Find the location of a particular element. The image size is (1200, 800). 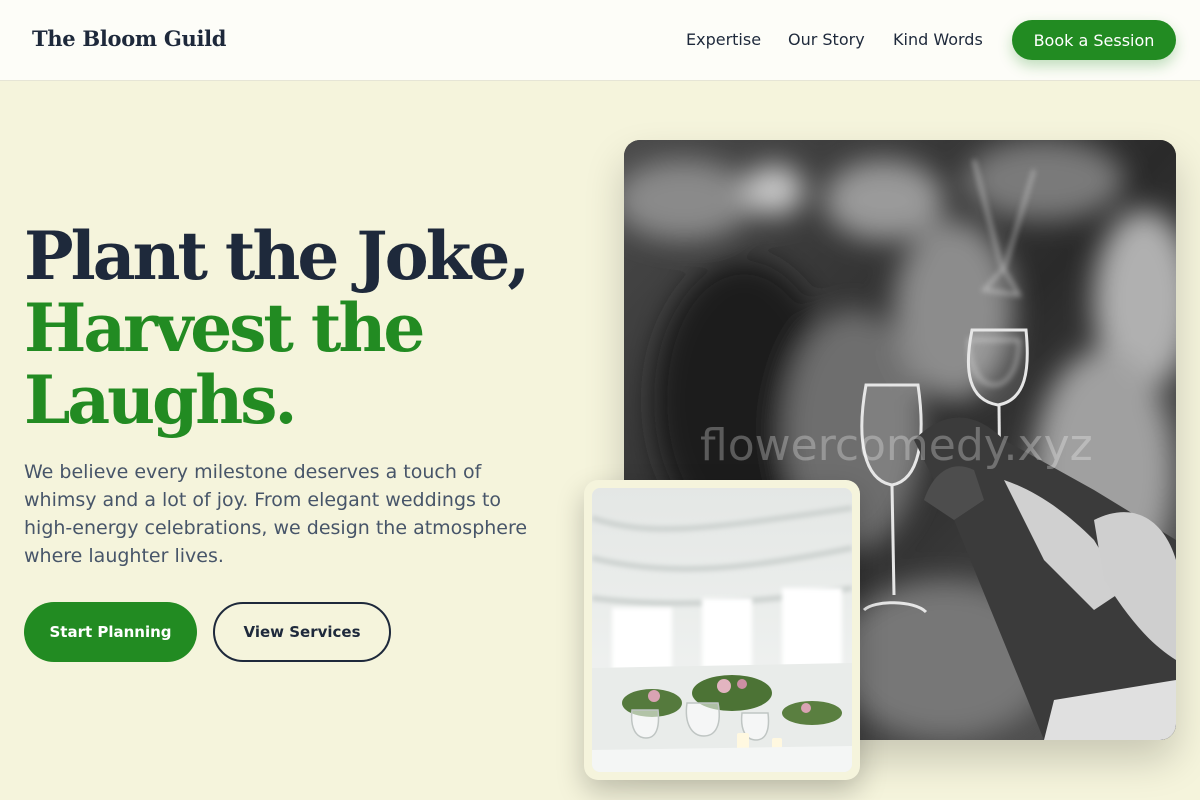

book-session-button: Book a Session is located at coordinates (1094, 40).